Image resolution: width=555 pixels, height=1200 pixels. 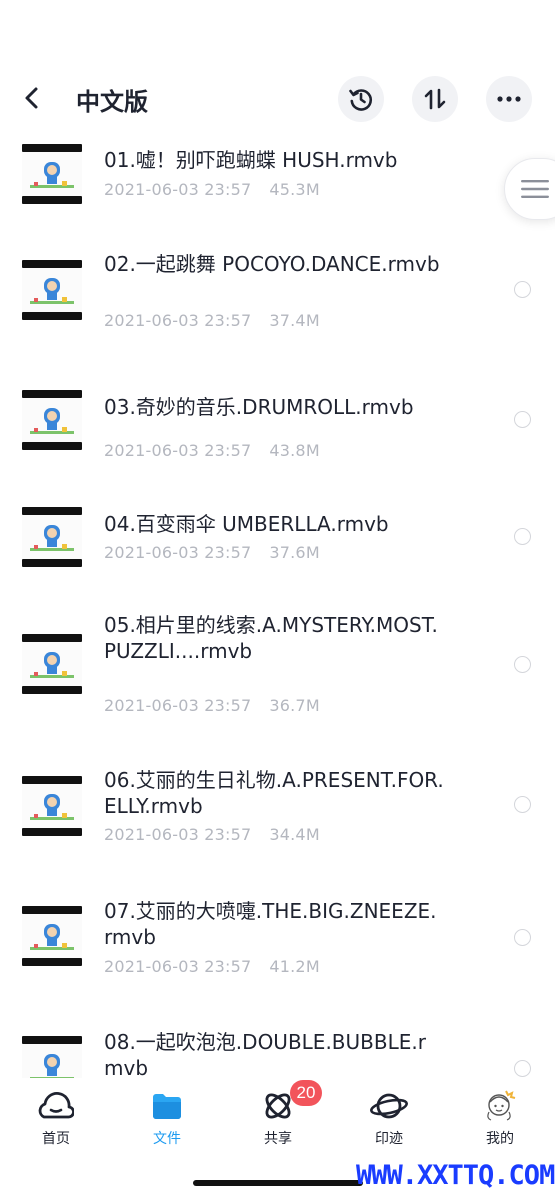 I want to click on tab-label: 我的, so click(x=500, y=1139).